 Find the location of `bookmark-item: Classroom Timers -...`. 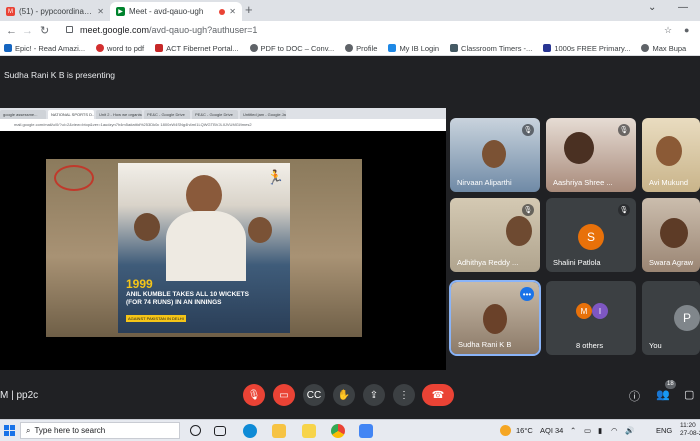

bookmark-item: Classroom Timers -... is located at coordinates (491, 48).